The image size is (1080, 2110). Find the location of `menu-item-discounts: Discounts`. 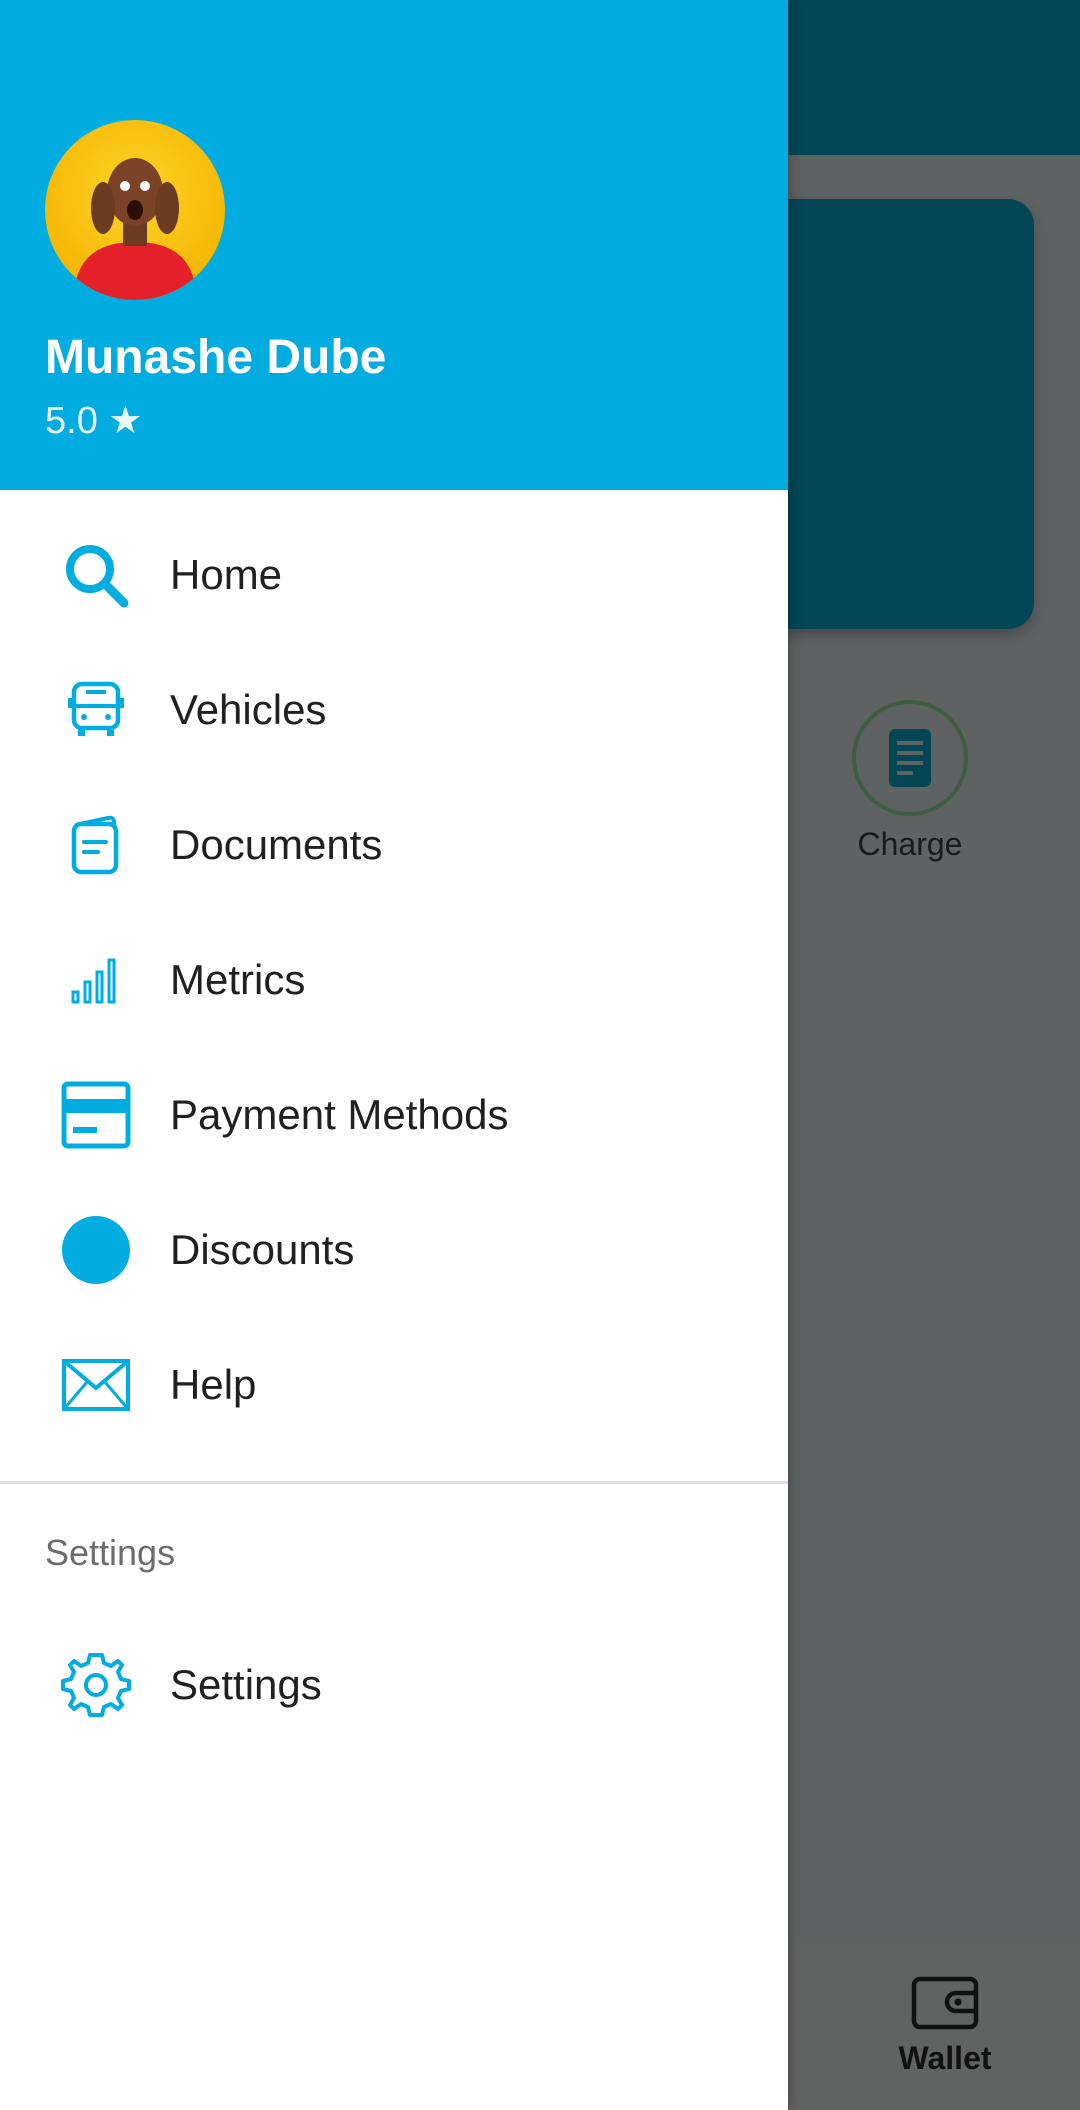

menu-item-discounts: Discounts is located at coordinates (394, 1250).